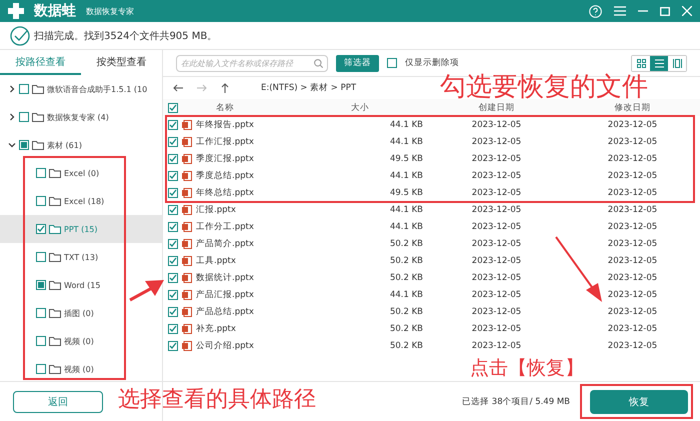  Describe the element at coordinates (81, 257) in the screenshot. I see `tree-item: TXT (13)` at that location.